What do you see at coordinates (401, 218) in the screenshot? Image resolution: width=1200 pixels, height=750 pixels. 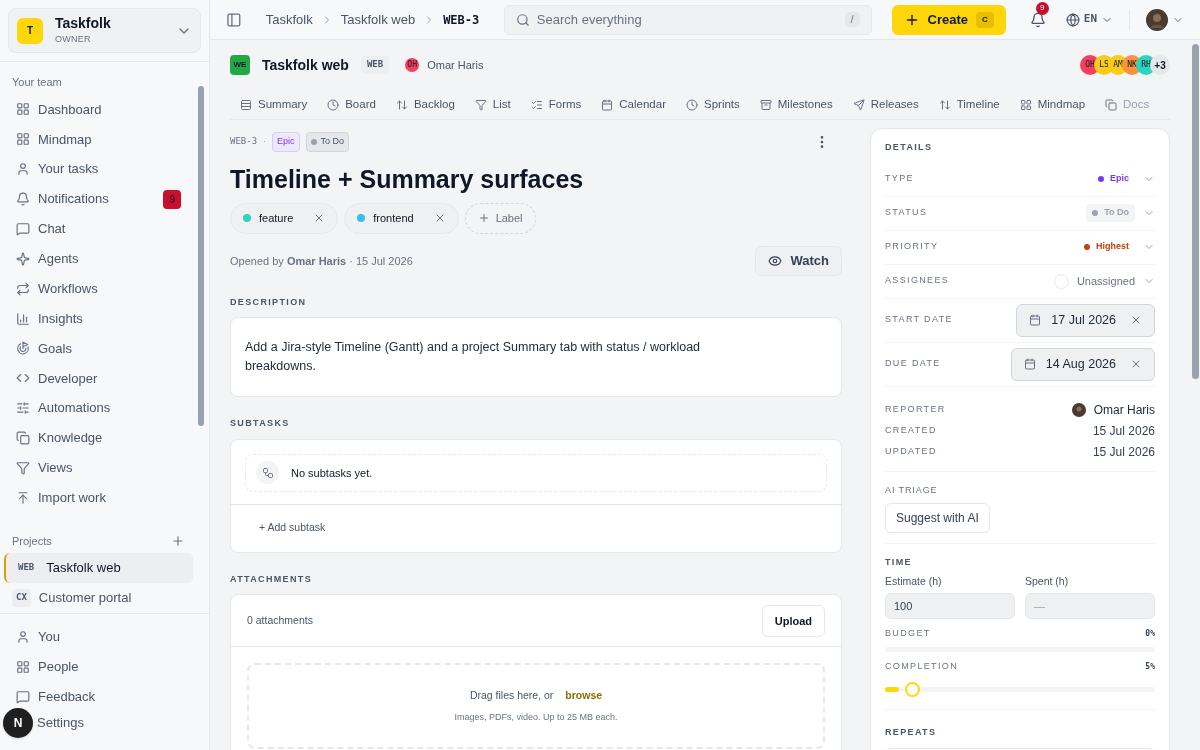 I see `label-chip: frontend` at bounding box center [401, 218].